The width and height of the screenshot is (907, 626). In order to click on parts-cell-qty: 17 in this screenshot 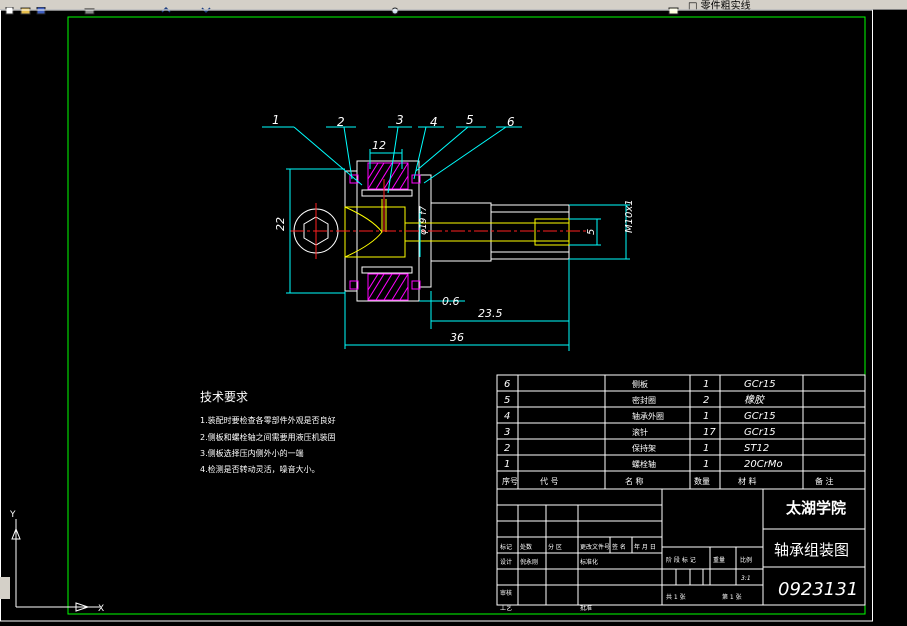, I will do `click(709, 432)`.